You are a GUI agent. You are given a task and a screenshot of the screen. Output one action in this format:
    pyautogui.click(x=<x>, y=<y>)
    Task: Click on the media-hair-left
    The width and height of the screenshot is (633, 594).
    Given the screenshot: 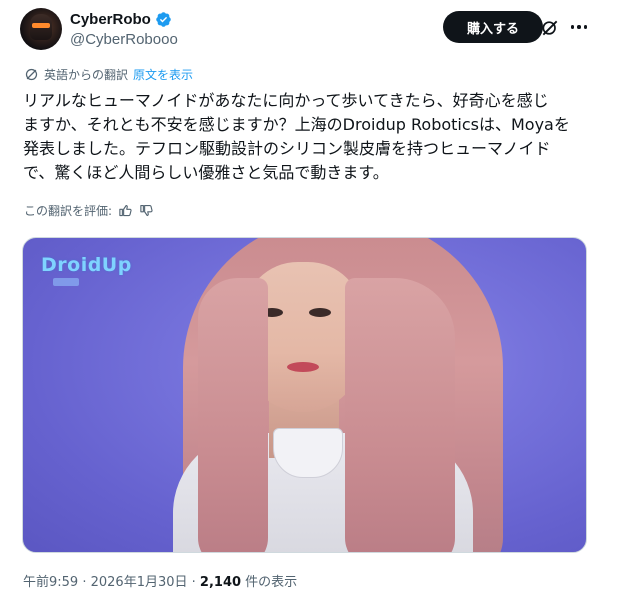 What is the action you would take?
    pyautogui.click(x=233, y=415)
    